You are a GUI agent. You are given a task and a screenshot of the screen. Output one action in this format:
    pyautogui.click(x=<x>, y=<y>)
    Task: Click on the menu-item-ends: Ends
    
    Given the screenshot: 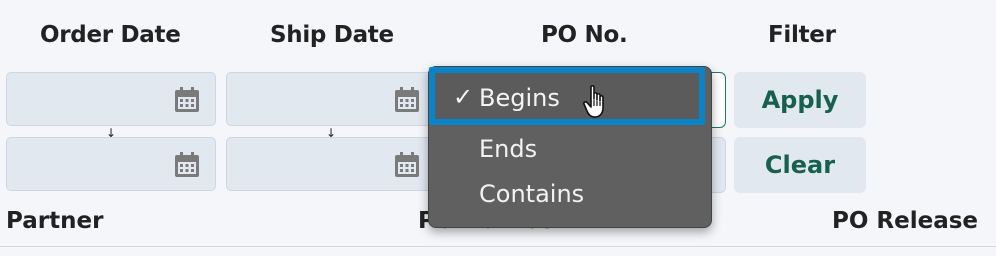 What is the action you would take?
    pyautogui.click(x=508, y=149)
    